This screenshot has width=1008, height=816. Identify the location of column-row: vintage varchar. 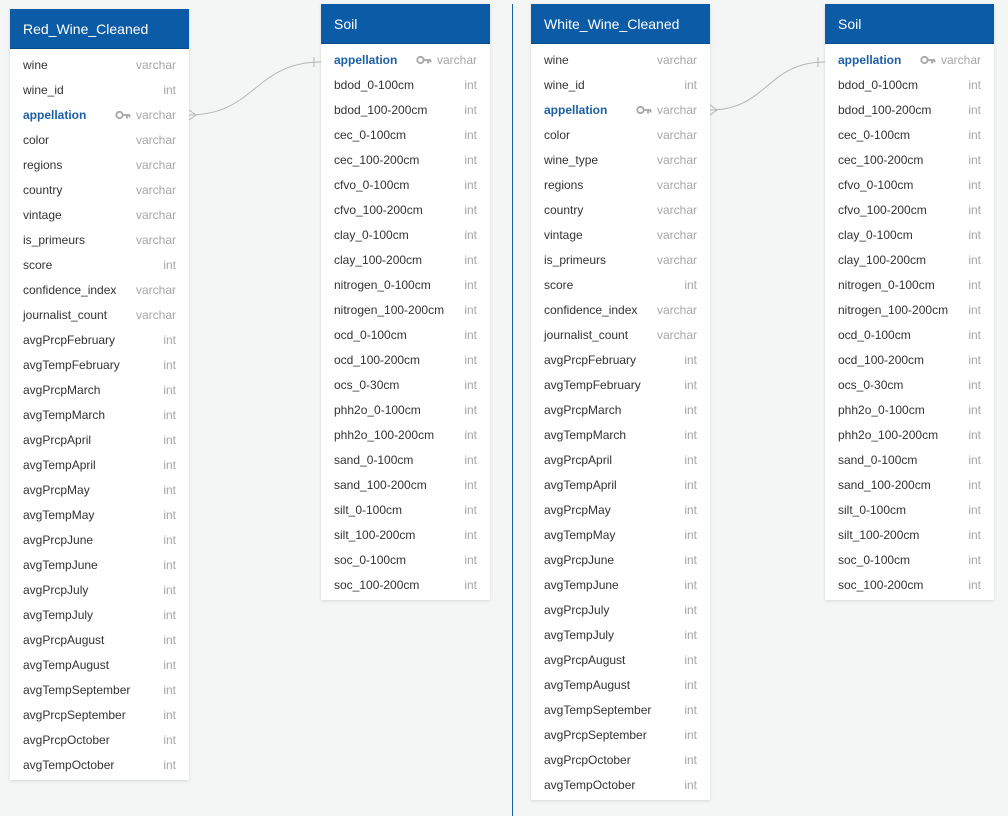
(620, 234).